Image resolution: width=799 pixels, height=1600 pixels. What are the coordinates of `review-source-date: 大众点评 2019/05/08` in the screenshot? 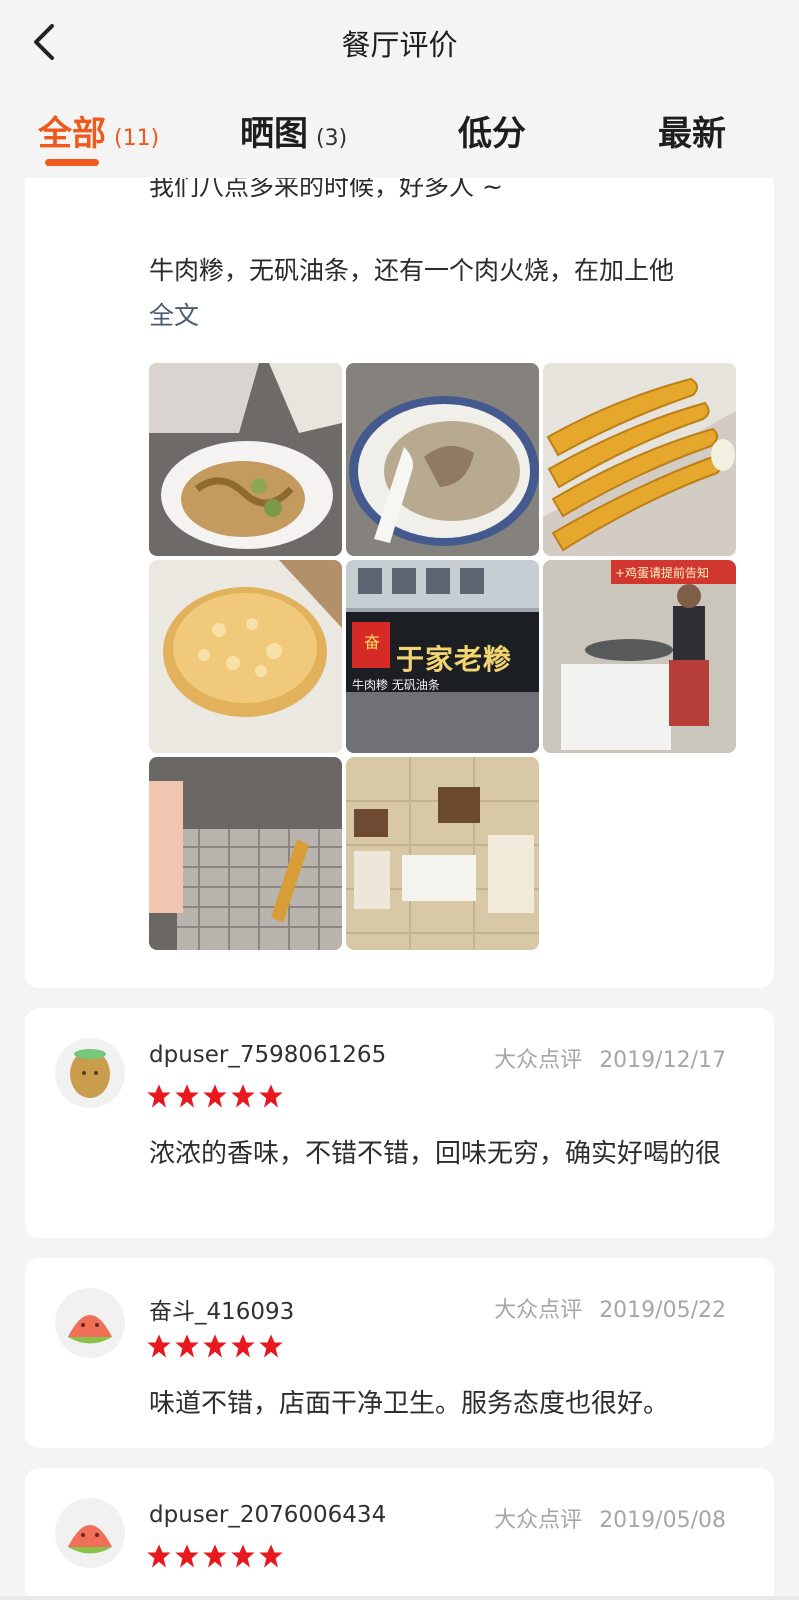 It's located at (610, 1518).